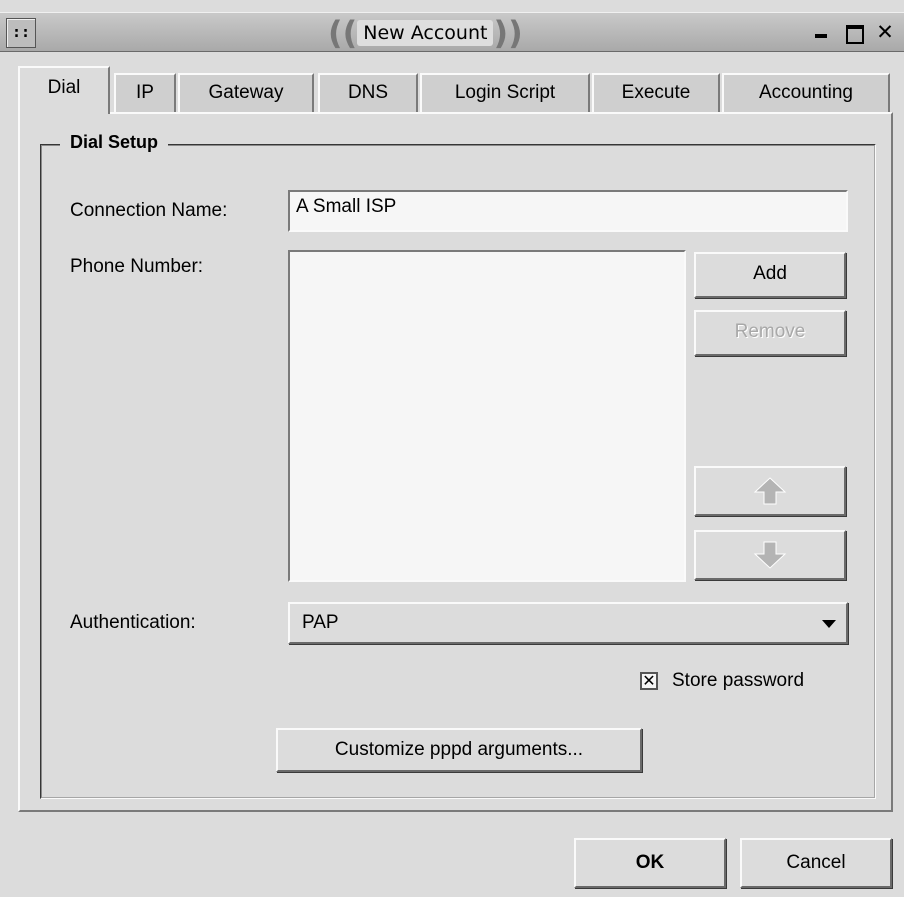 The image size is (904, 897). I want to click on connection-name-field: A Small ISP, so click(568, 211).